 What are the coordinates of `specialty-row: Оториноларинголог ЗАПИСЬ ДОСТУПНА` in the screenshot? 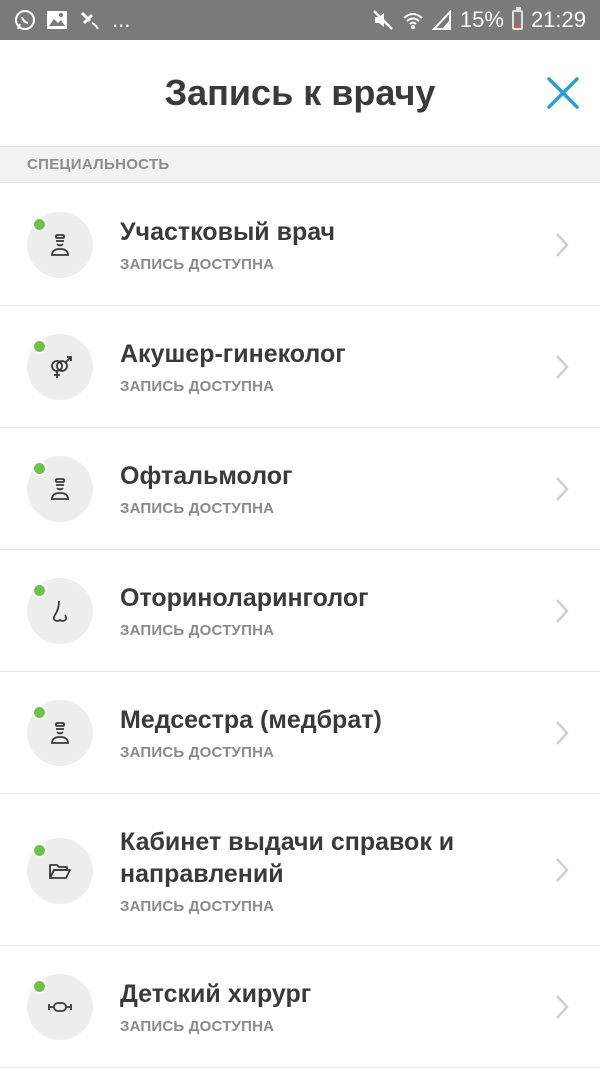 It's located at (300, 611).